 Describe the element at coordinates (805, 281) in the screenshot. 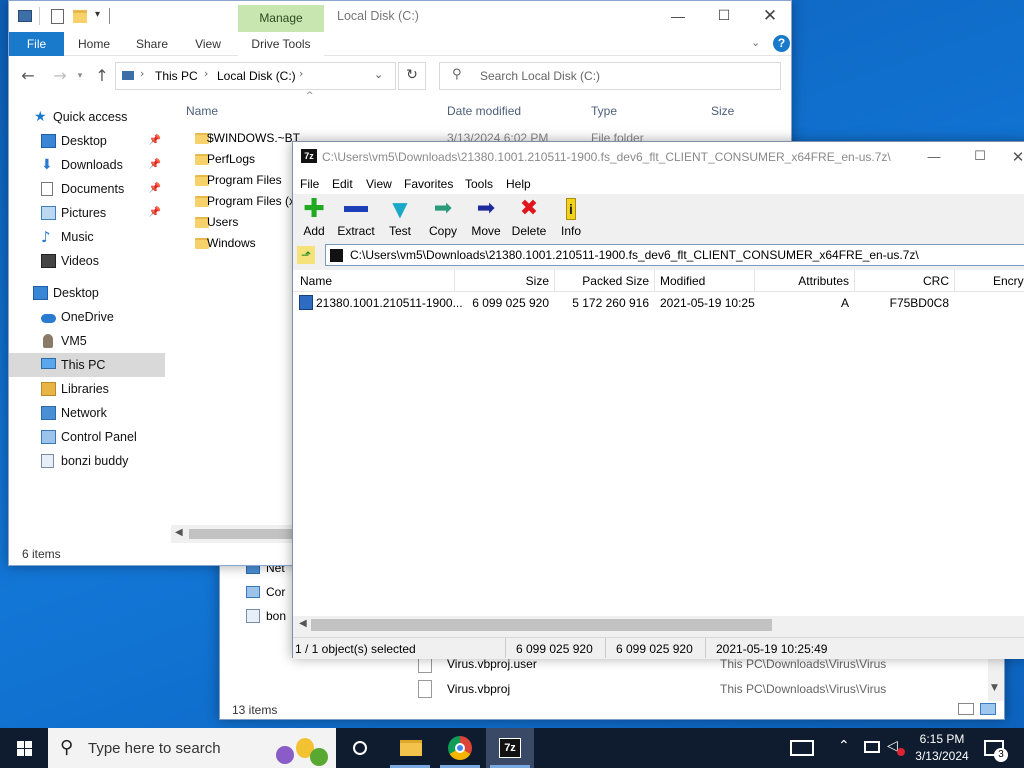

I see `column-attributes: Attributes` at that location.